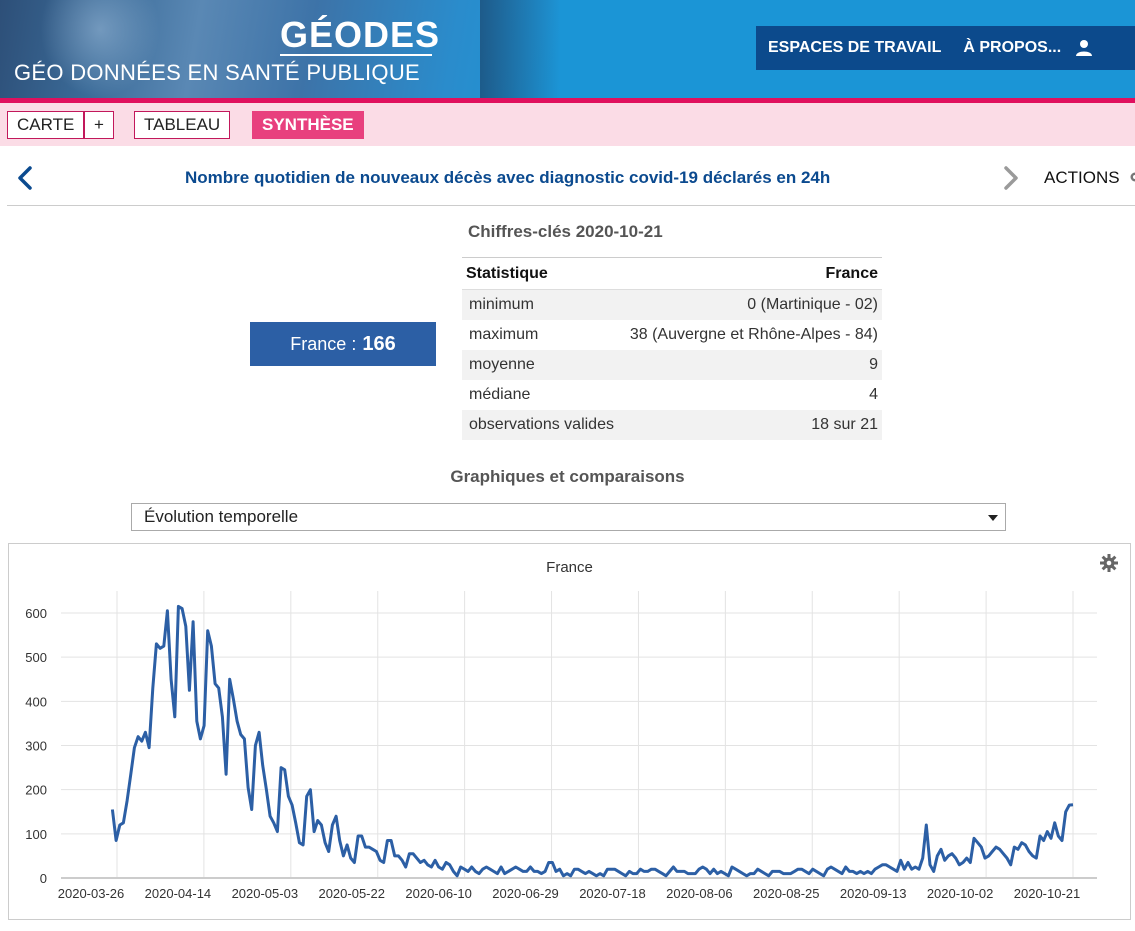  What do you see at coordinates (359, 35) in the screenshot?
I see `logo-title: GÉODES` at bounding box center [359, 35].